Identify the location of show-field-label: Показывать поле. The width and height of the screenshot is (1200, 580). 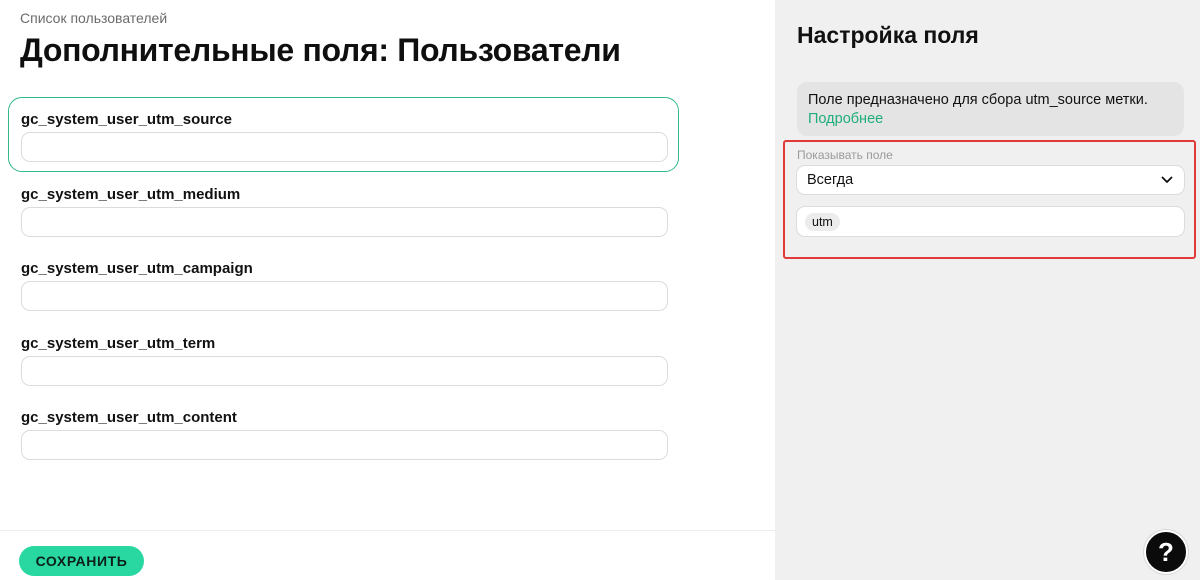
(845, 155).